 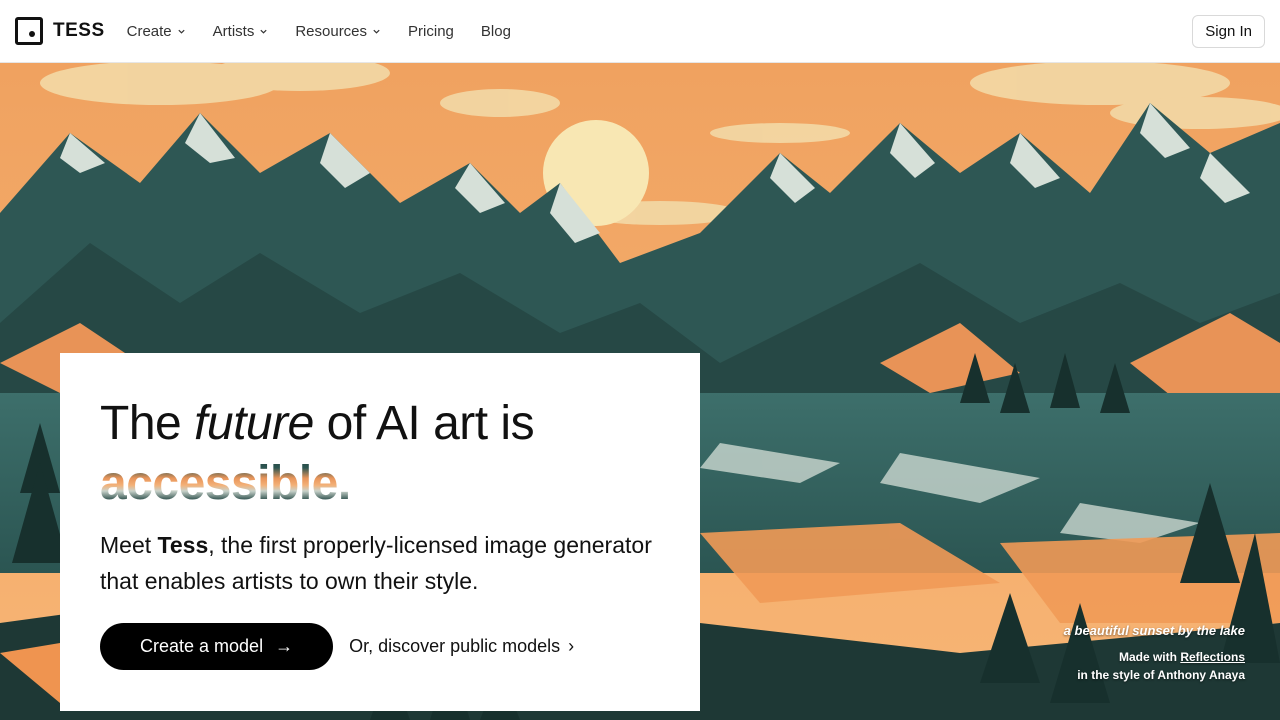 I want to click on nav-item-label: Artists, so click(x=233, y=31).